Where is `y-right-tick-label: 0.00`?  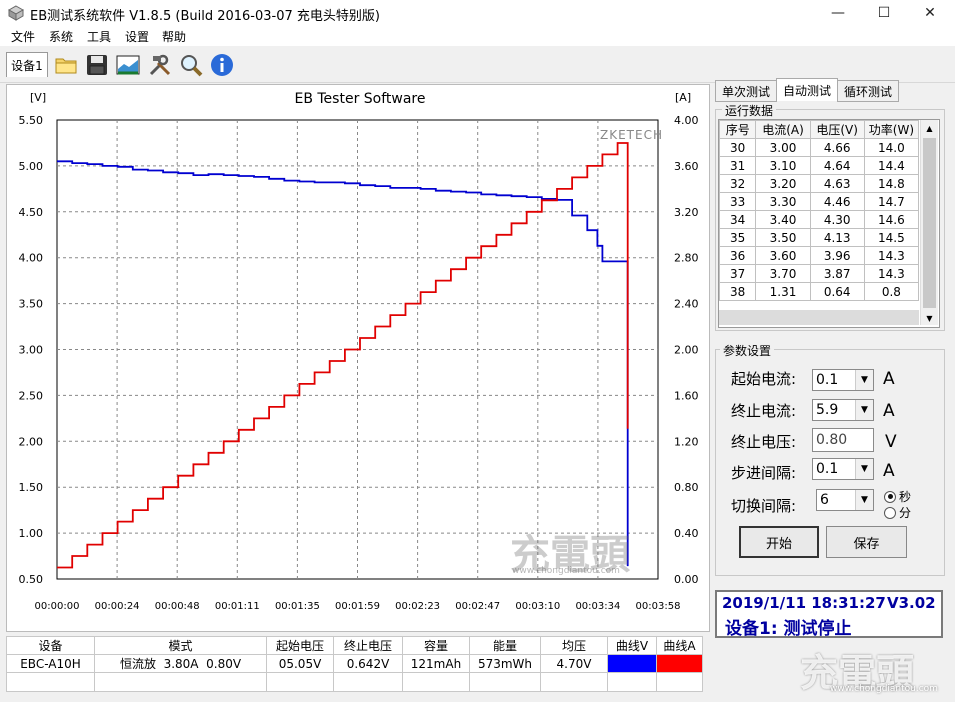
y-right-tick-label: 0.00 is located at coordinates (686, 579).